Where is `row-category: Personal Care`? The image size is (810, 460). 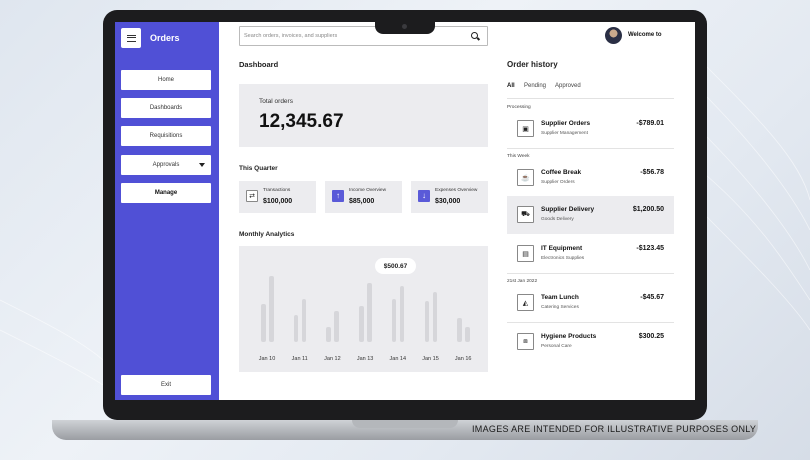
row-category: Personal Care is located at coordinates (556, 346).